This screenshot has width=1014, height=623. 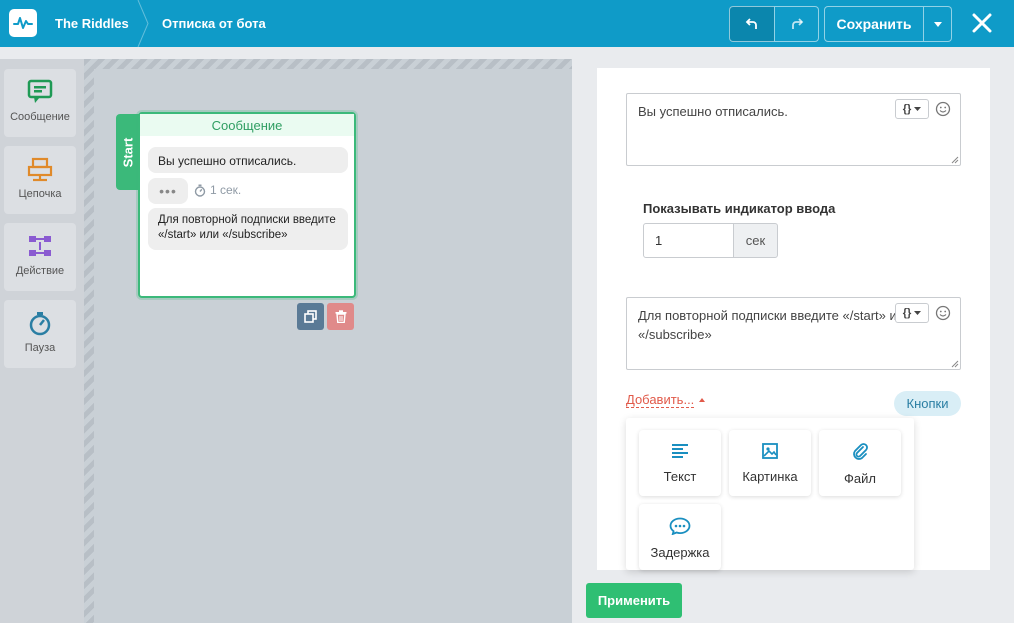 What do you see at coordinates (770, 476) in the screenshot?
I see `menu-item-label: Картинка` at bounding box center [770, 476].